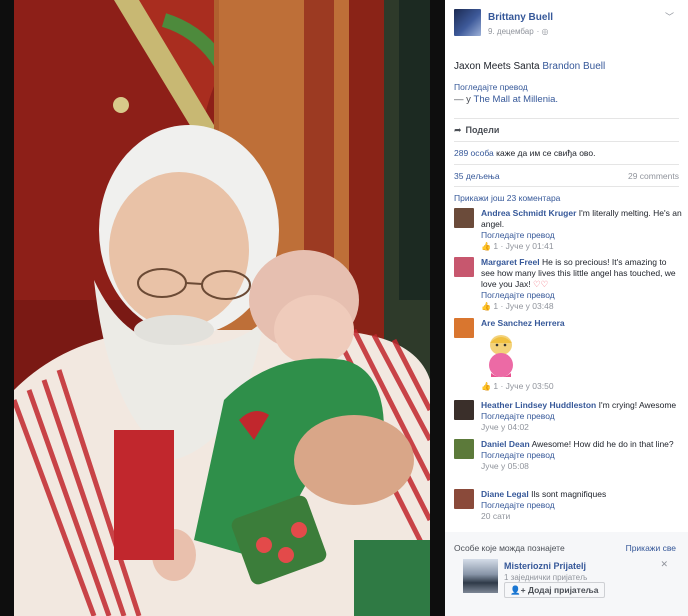  Describe the element at coordinates (477, 176) in the screenshot. I see `shares-count-link: 35 дељења` at that location.